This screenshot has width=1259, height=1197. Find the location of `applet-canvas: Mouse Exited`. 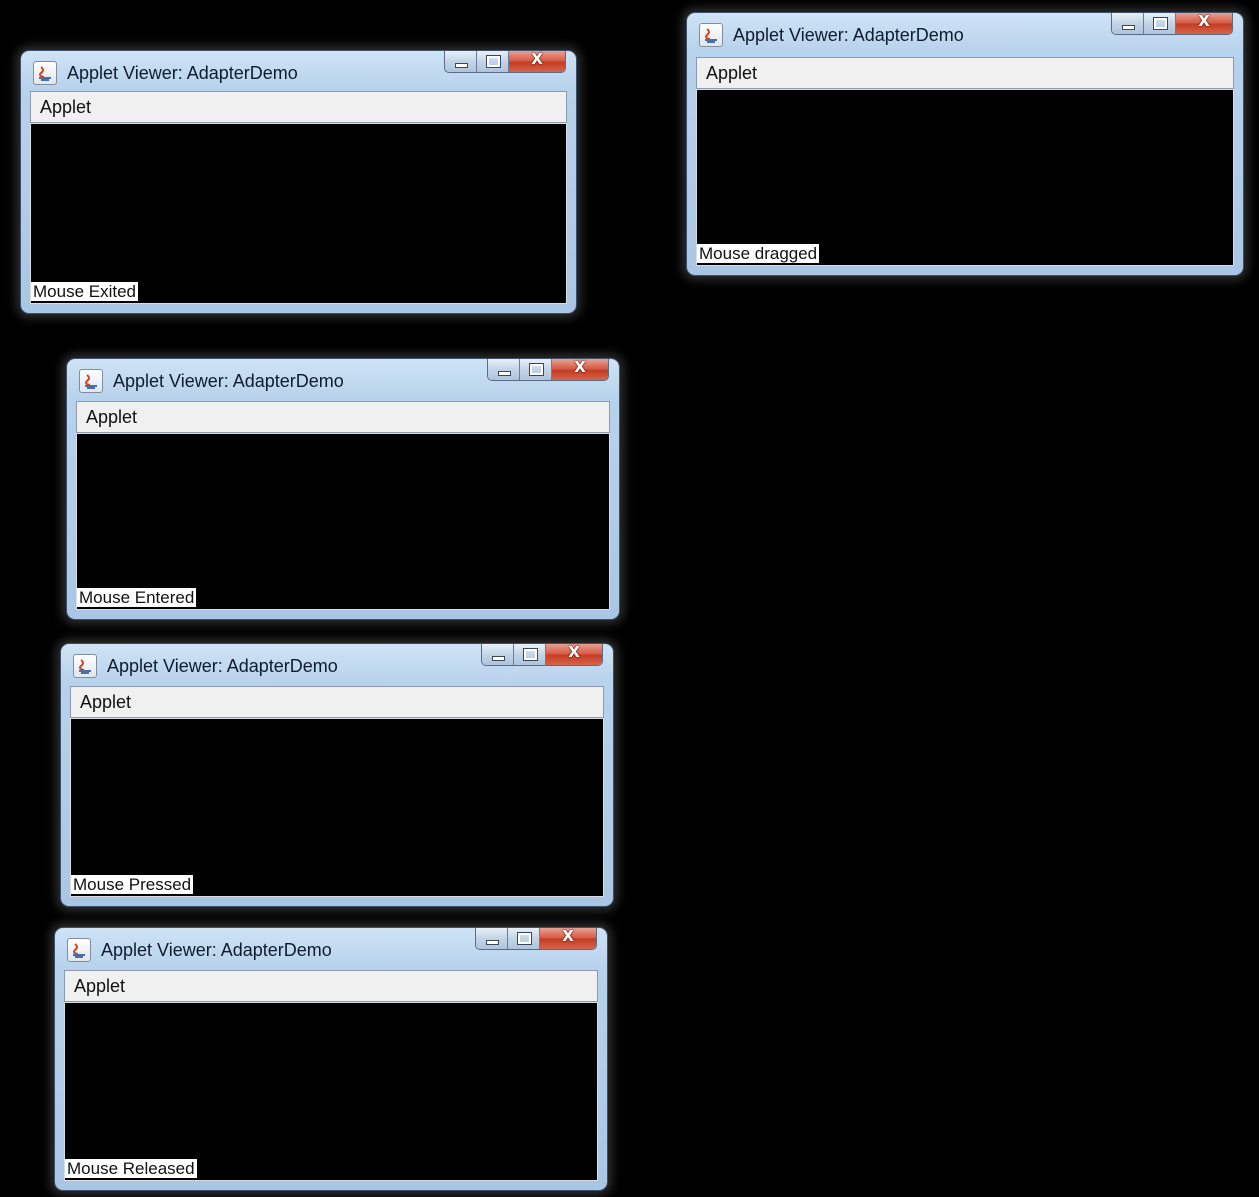

applet-canvas: Mouse Exited is located at coordinates (298, 213).